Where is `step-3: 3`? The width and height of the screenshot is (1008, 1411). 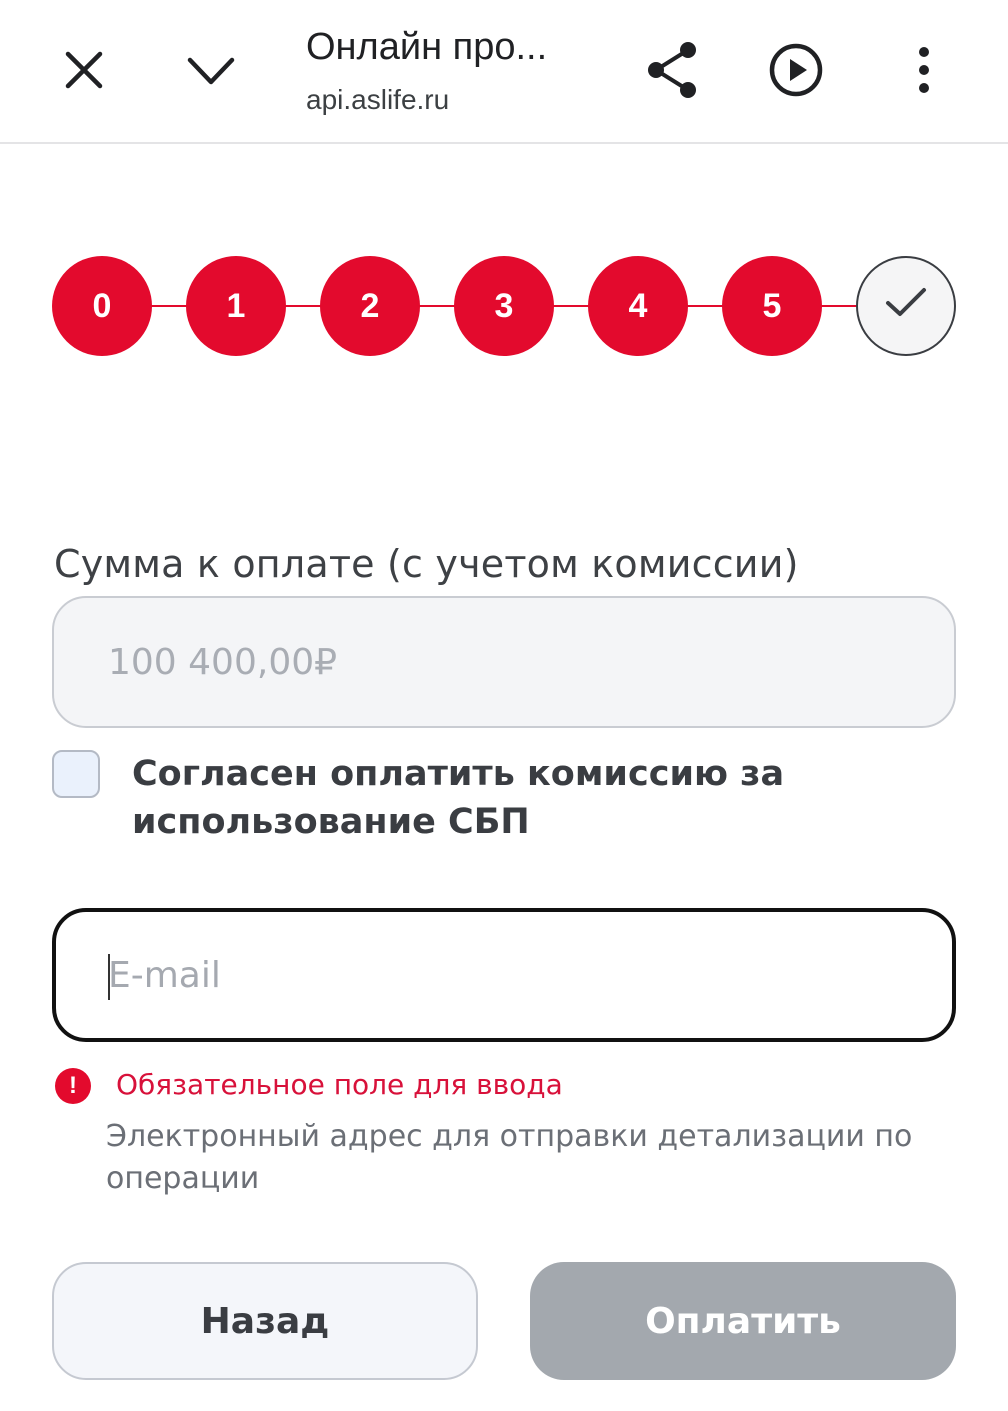
step-3: 3 is located at coordinates (504, 306).